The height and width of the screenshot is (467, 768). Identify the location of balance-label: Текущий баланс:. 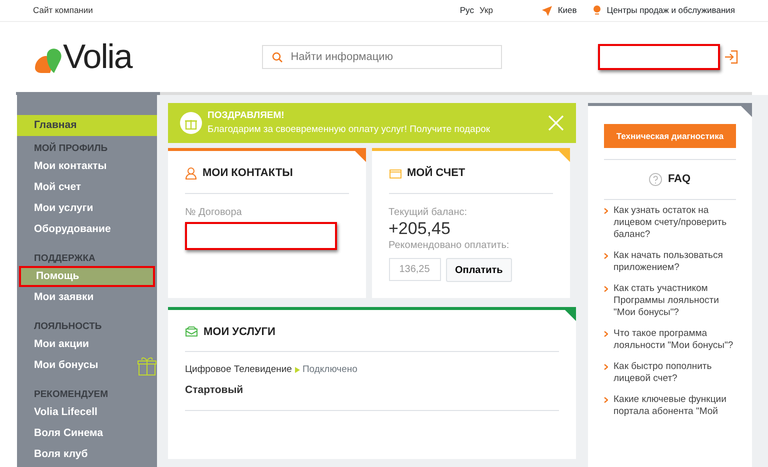
(428, 213).